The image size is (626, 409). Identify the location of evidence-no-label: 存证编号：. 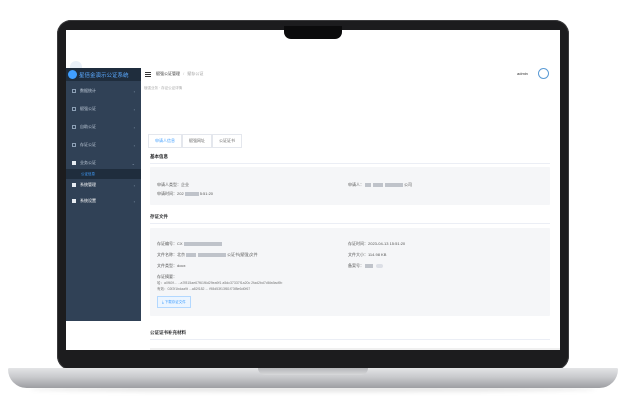
(167, 243).